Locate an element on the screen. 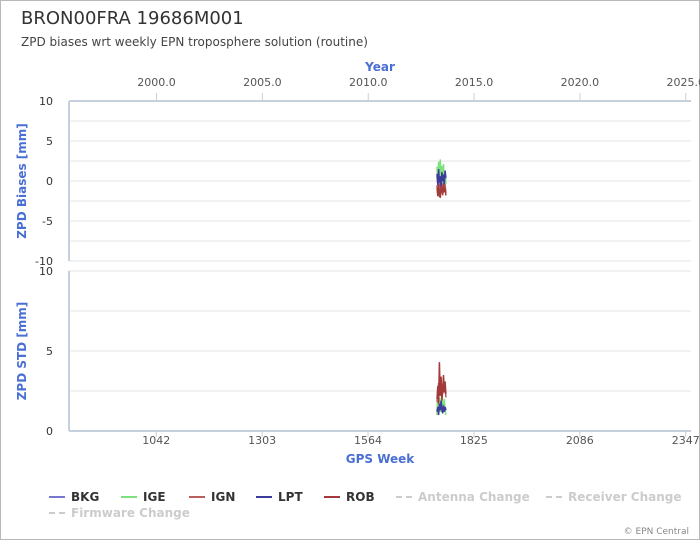 This screenshot has height=541, width=700. top-x-tick-label: 2010.0 is located at coordinates (368, 82).